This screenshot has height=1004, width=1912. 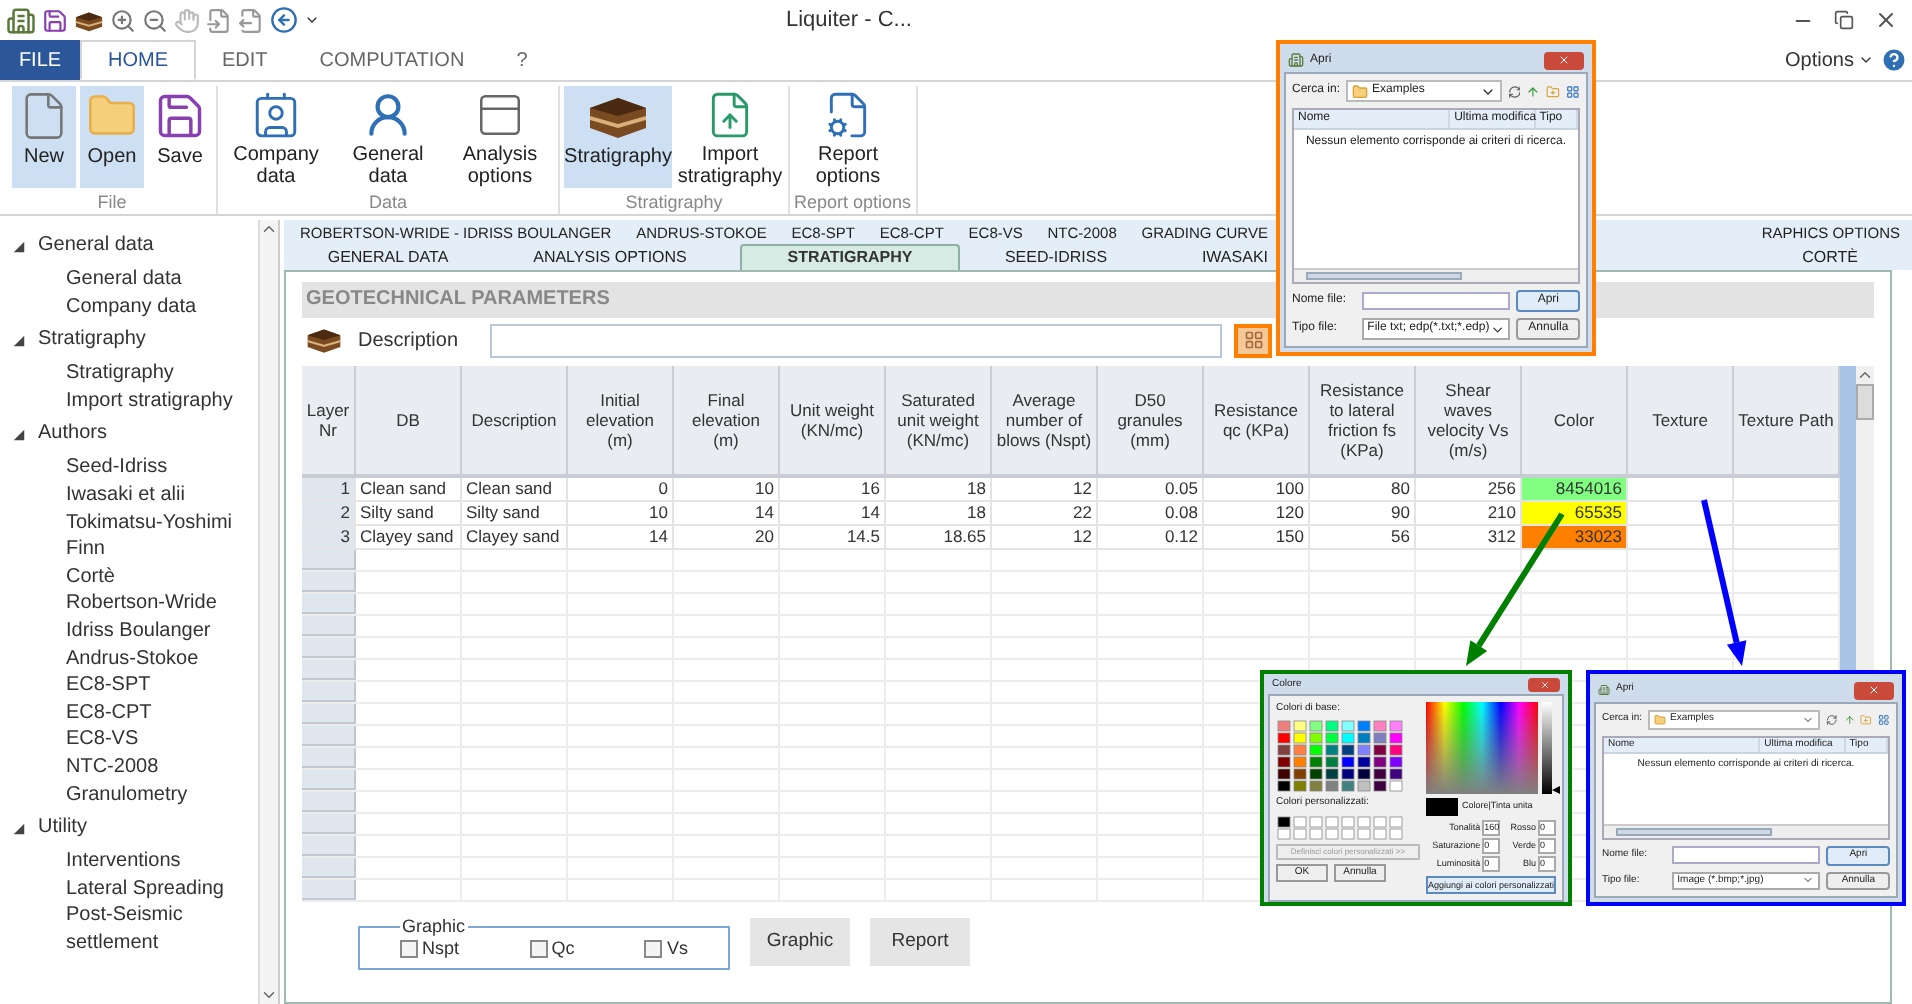 I want to click on module-tab: CORTÈ, so click(x=1830, y=257).